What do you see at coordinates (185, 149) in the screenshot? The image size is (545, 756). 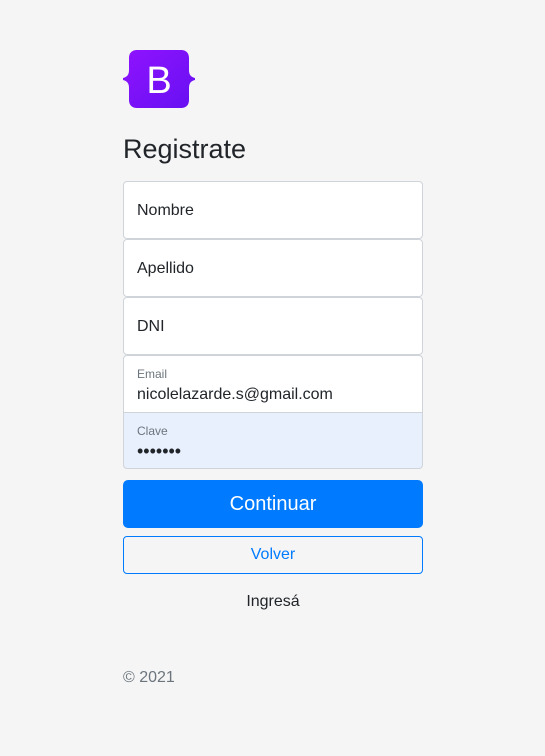 I see `page-title: Registrate` at bounding box center [185, 149].